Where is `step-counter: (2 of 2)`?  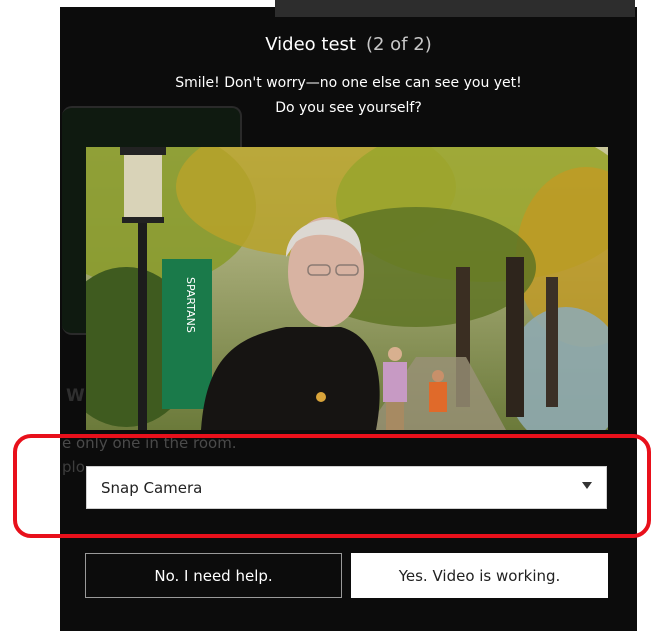 step-counter: (2 of 2) is located at coordinates (398, 44).